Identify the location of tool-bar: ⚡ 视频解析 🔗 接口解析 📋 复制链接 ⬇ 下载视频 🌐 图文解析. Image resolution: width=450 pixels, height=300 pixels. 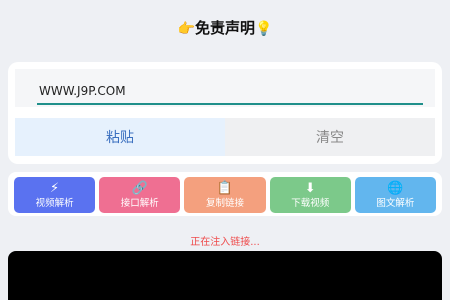
(225, 194).